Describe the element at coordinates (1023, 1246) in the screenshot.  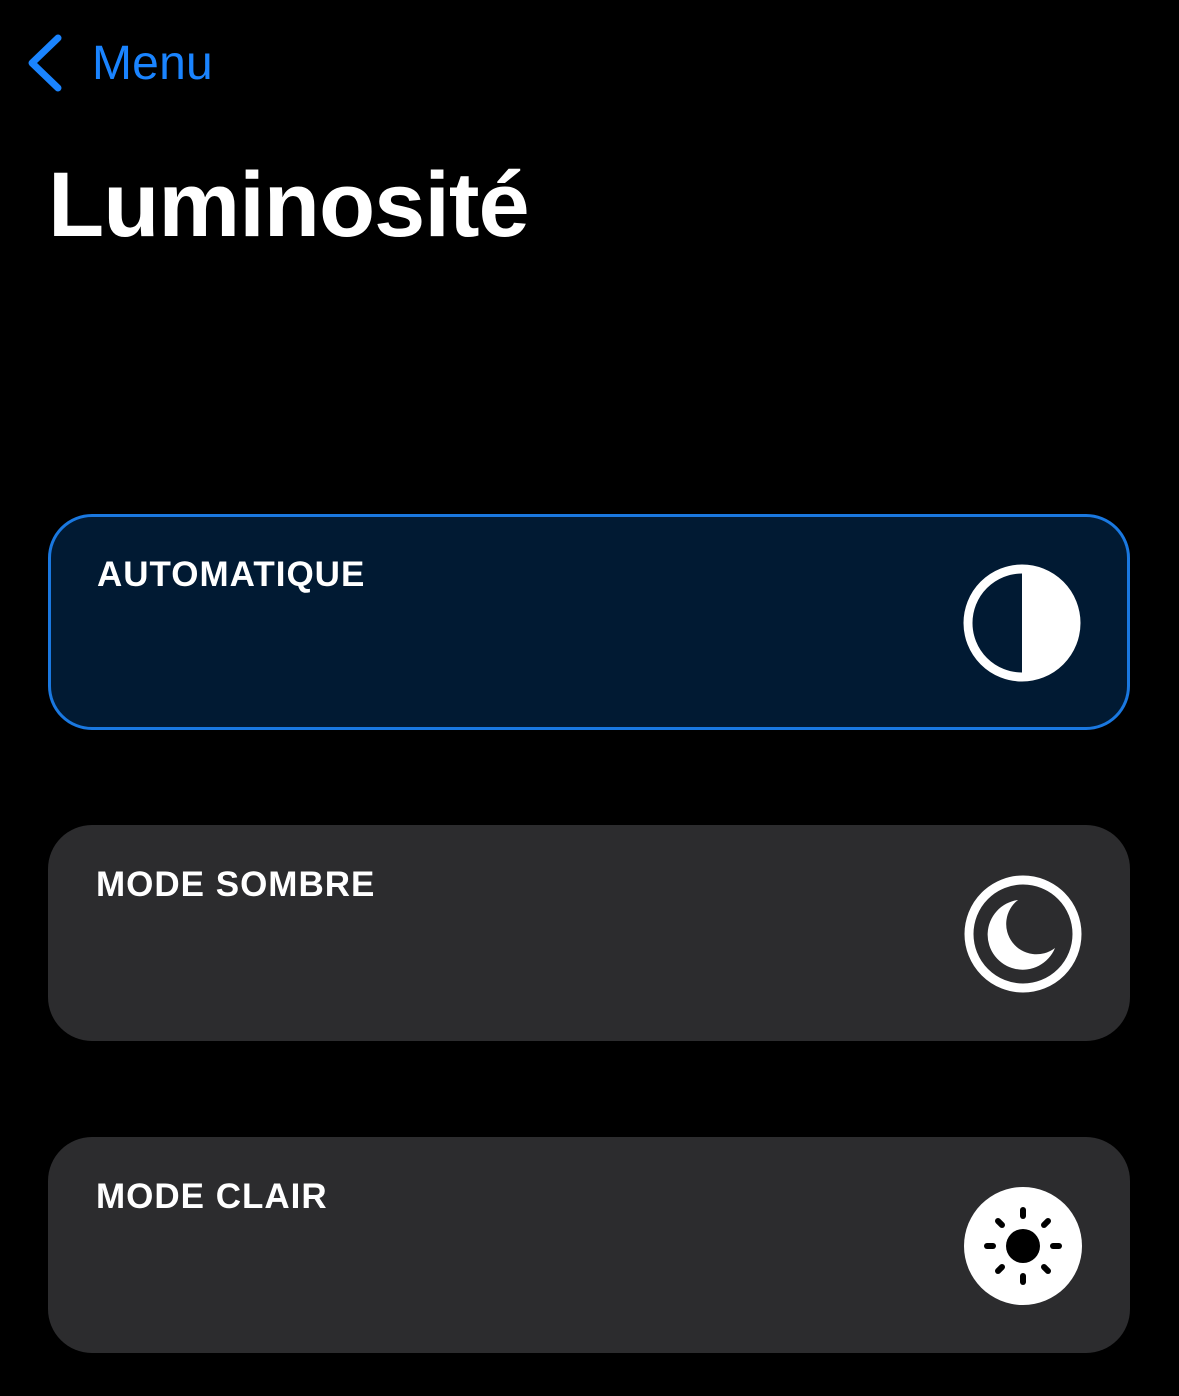
I see `sun-icon` at that location.